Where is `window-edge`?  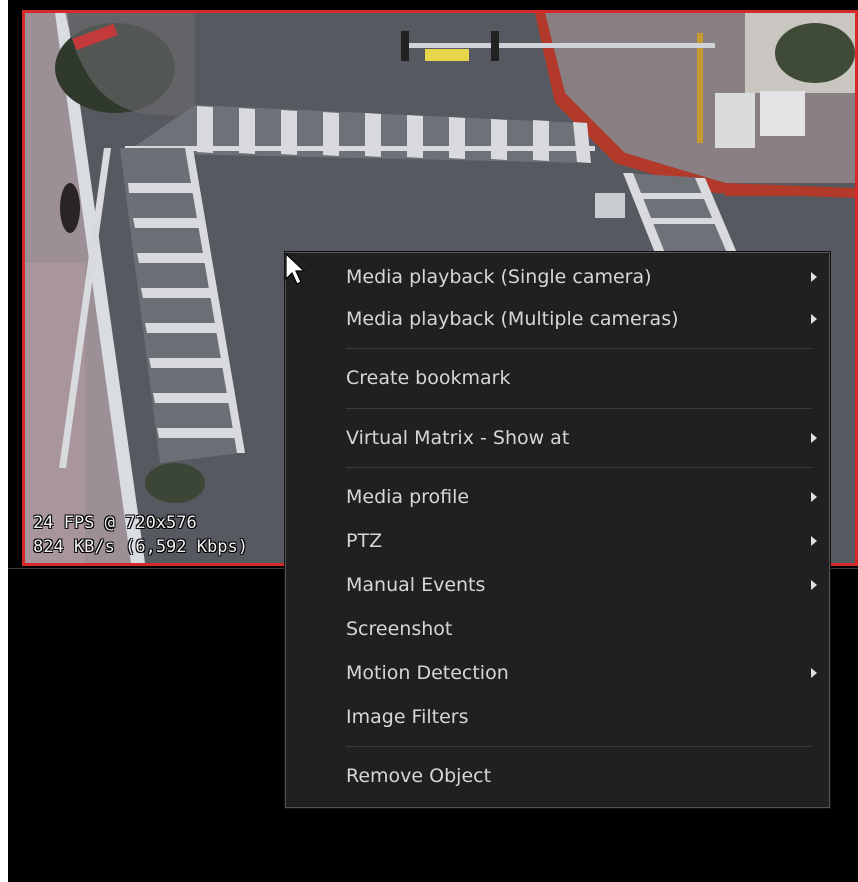 window-edge is located at coordinates (4, 441).